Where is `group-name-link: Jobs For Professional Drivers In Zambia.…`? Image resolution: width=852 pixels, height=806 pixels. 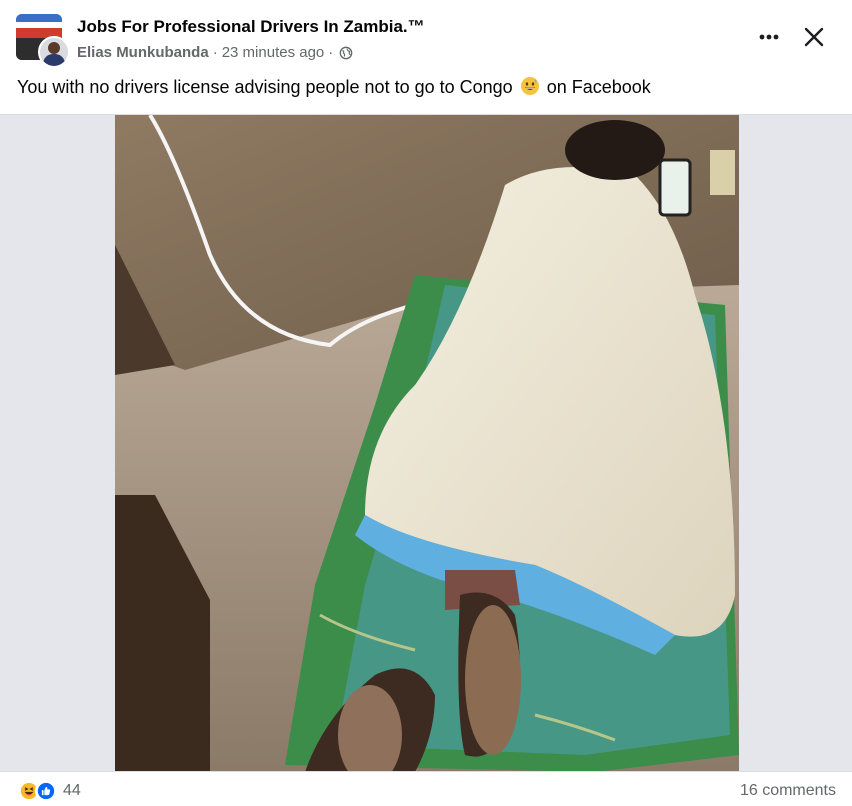 group-name-link: Jobs For Professional Drivers In Zambia.… is located at coordinates (251, 27).